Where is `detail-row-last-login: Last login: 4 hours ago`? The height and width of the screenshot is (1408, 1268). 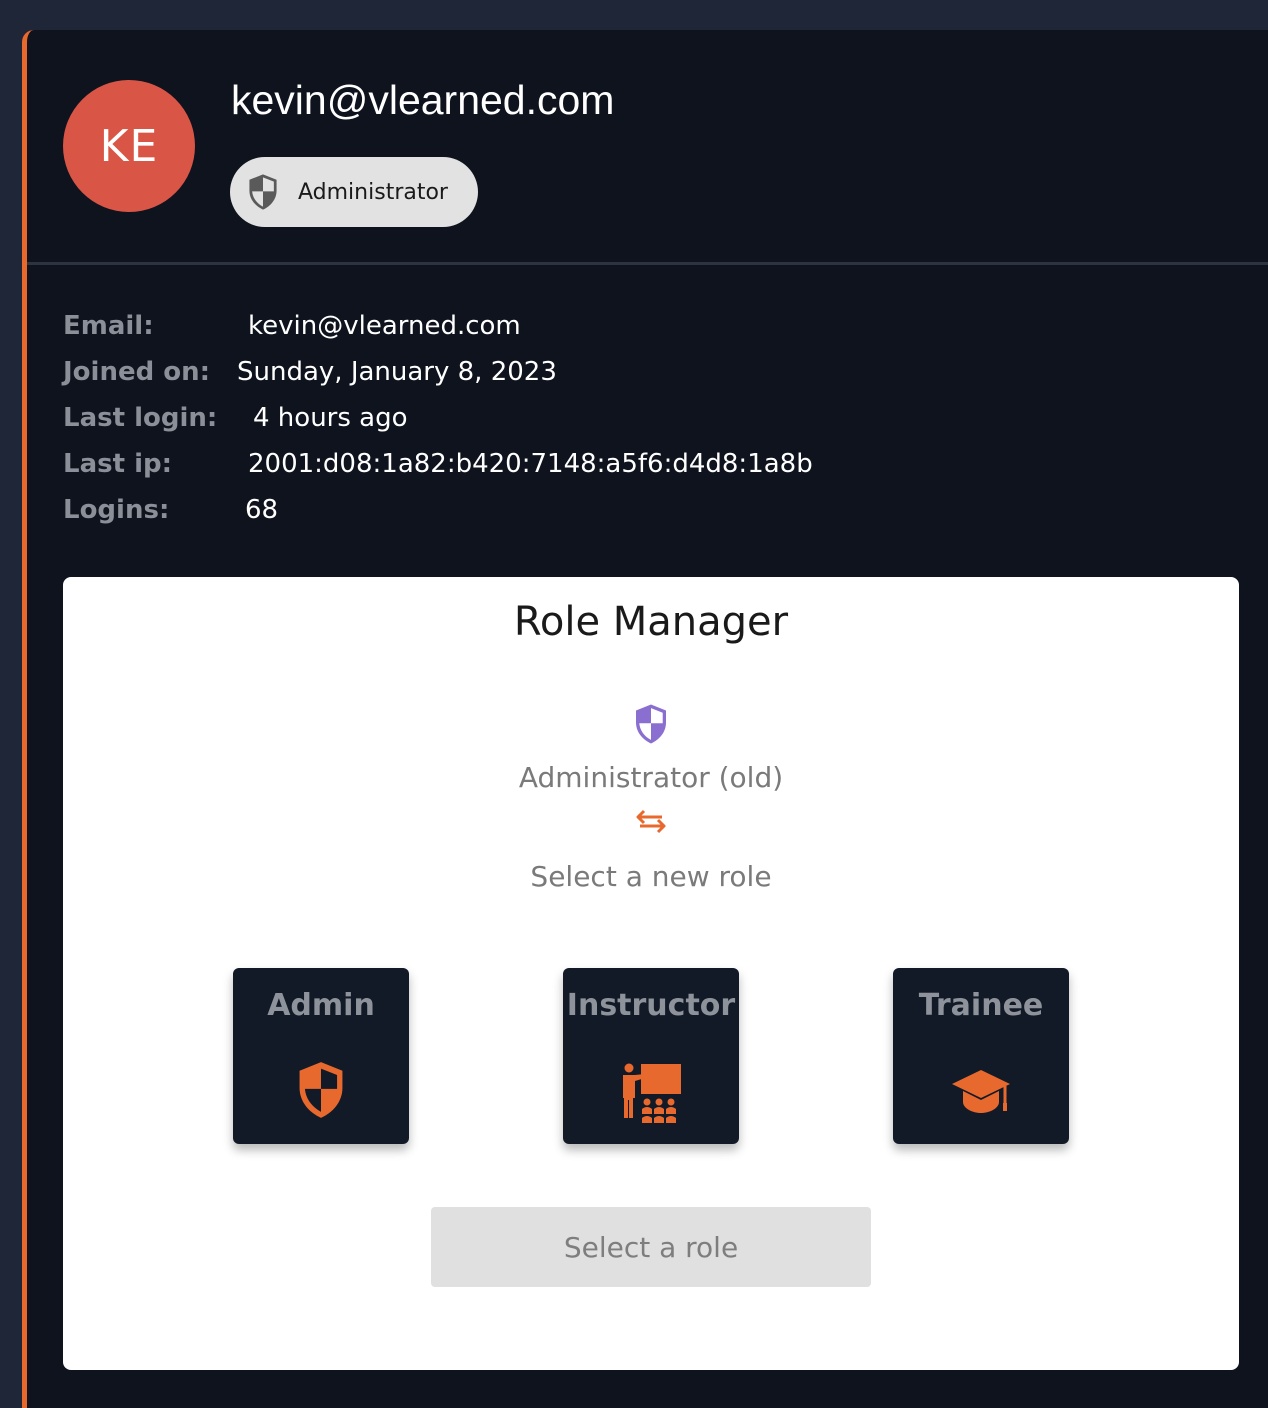
detail-row-last-login: Last login: 4 hours ago is located at coordinates (235, 418).